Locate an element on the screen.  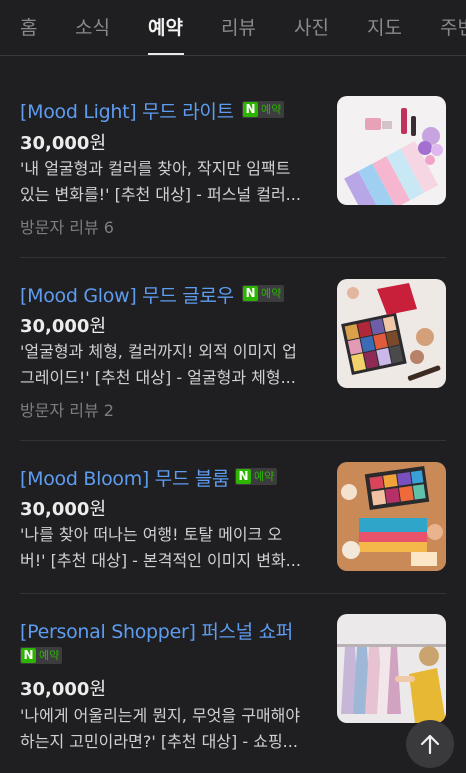
cosmetics-photo-thumbnail is located at coordinates (391, 150).